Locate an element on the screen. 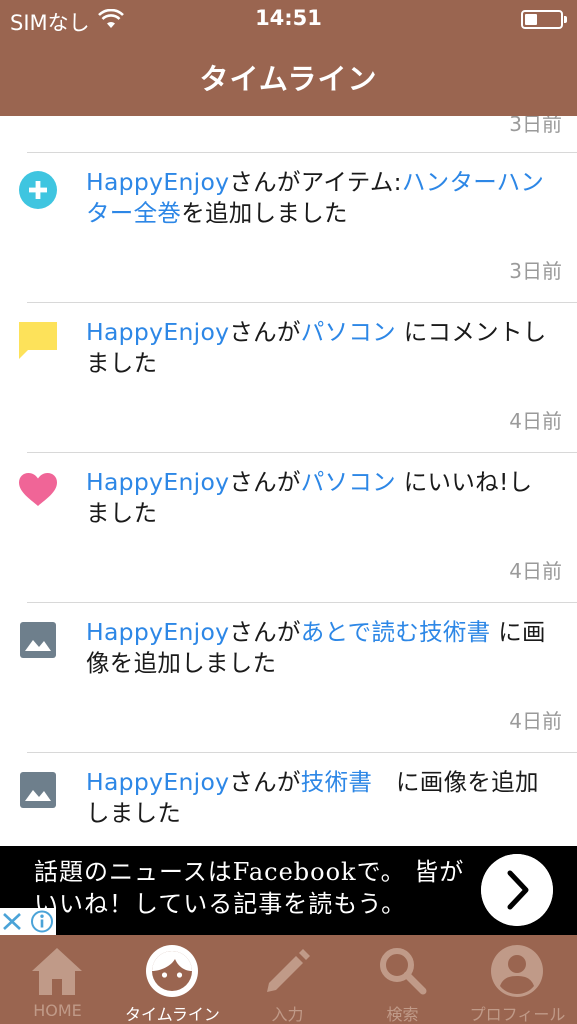 The image size is (577, 1024). tab-search: 検索 is located at coordinates (402, 979).